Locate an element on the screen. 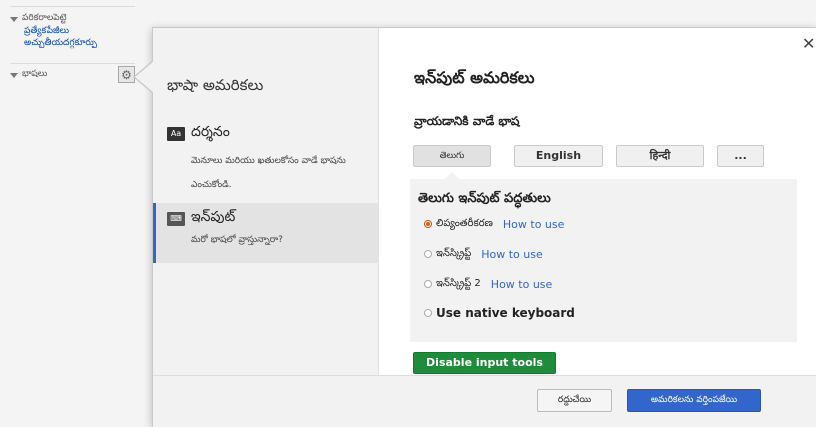 This screenshot has width=816, height=427. languages-portlet: భాషలు is located at coordinates (28, 75).